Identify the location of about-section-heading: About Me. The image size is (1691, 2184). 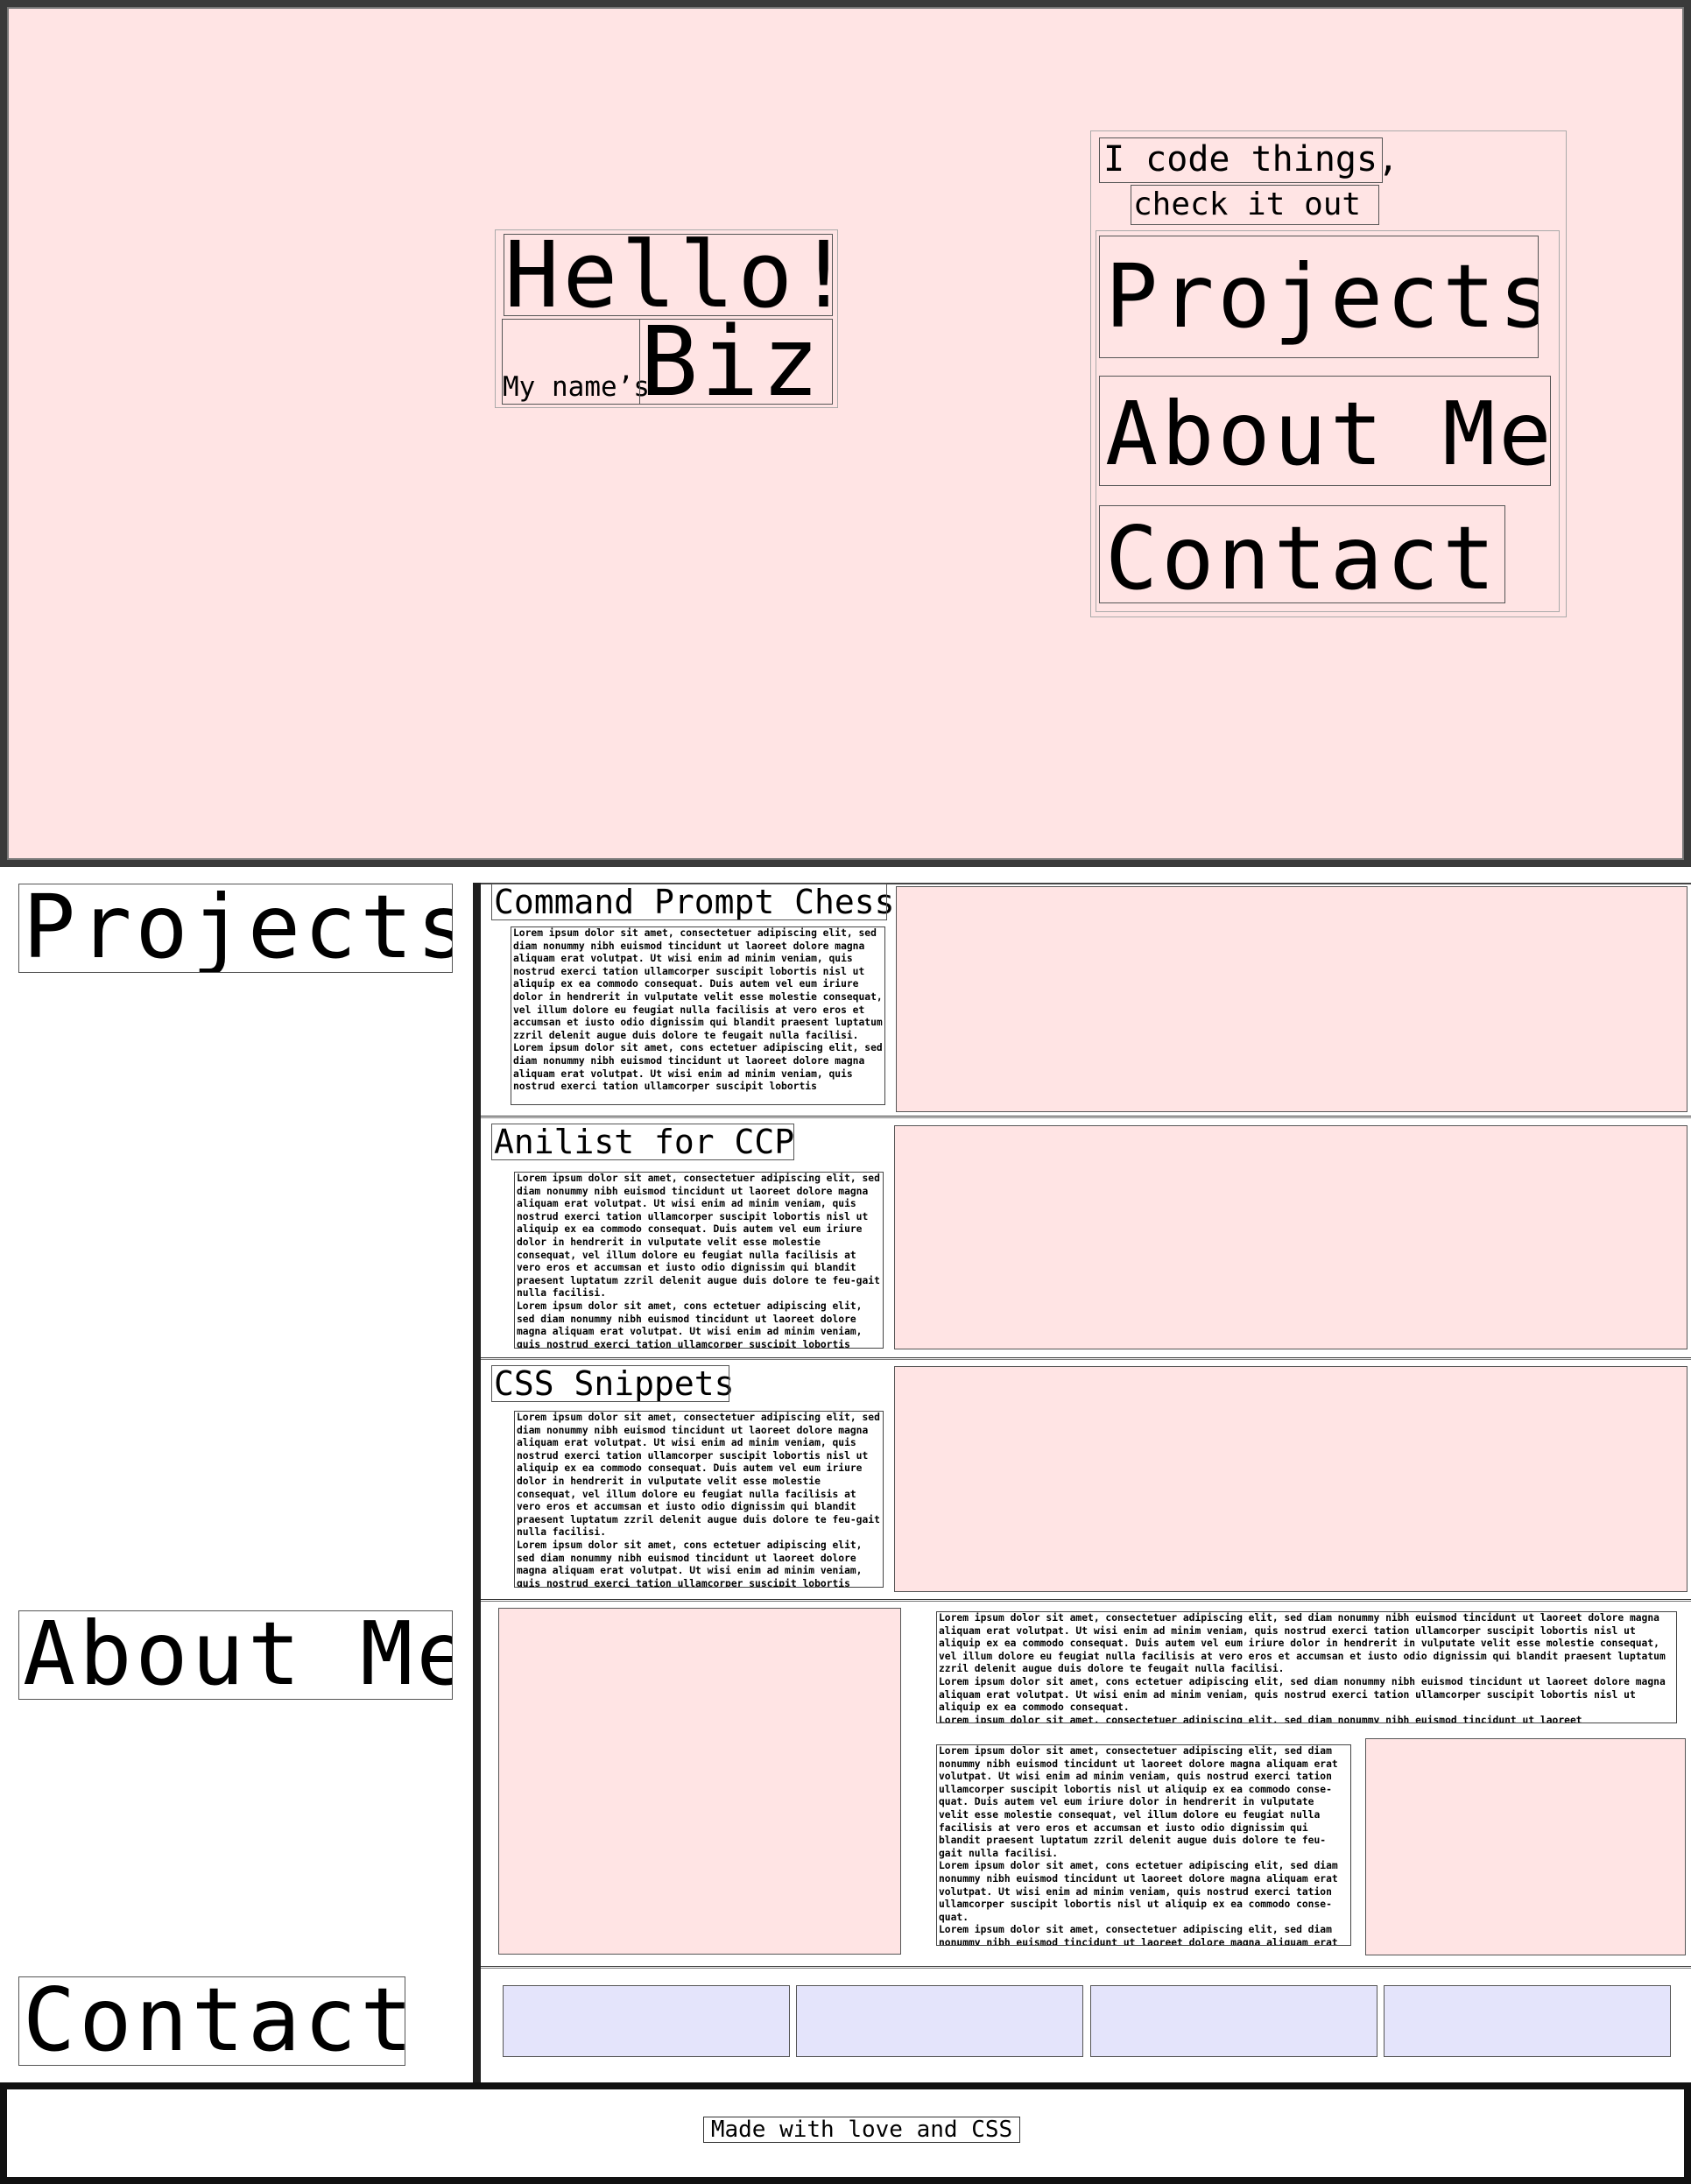
(235, 1655).